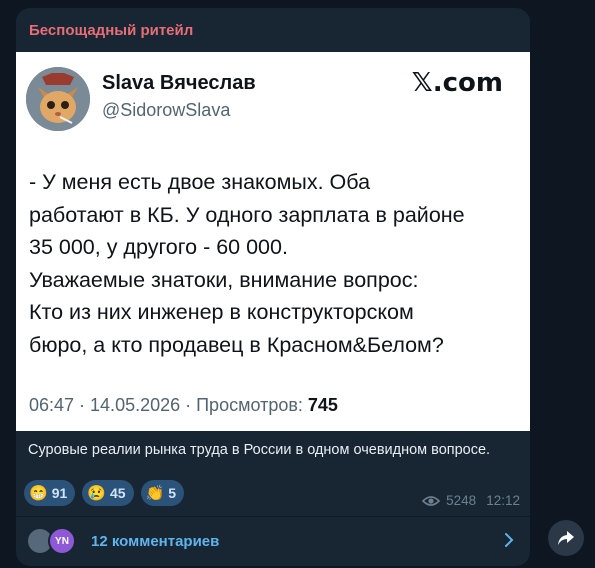  What do you see at coordinates (155, 541) in the screenshot?
I see `comments-label: 12 комментариев` at bounding box center [155, 541].